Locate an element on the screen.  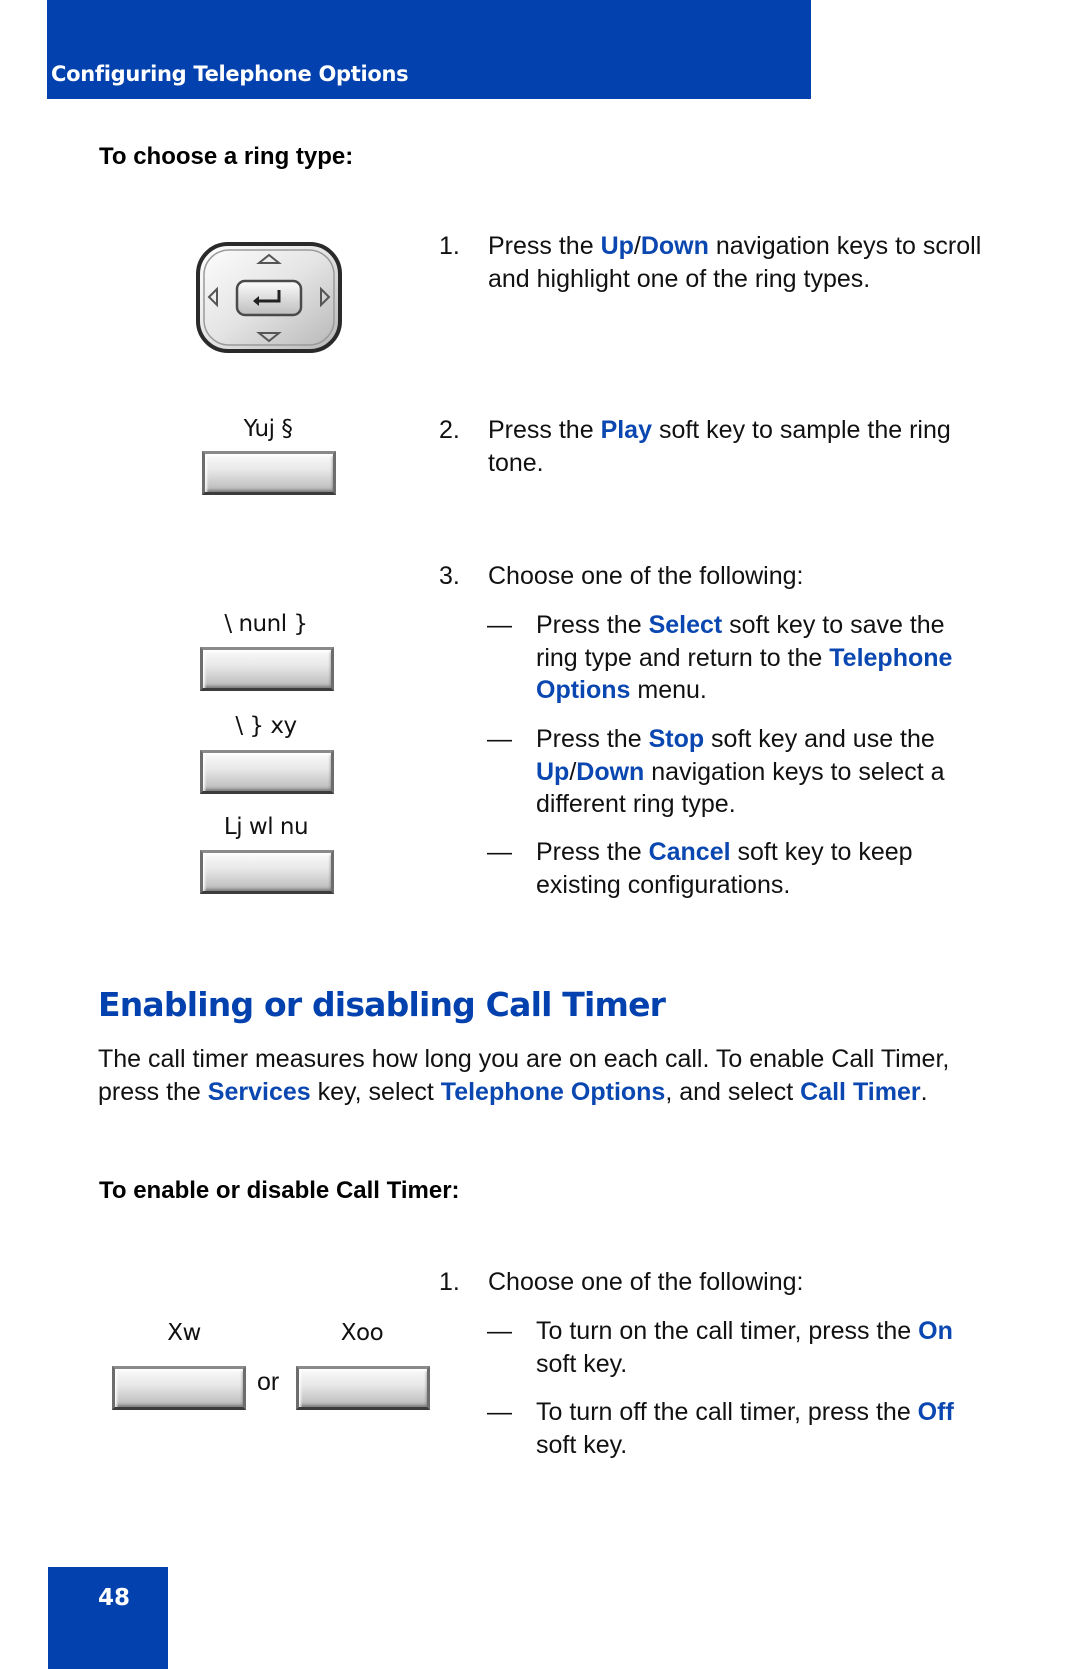
section-title-call-timer: Enabling or disabling Call Timer is located at coordinates (382, 1004).